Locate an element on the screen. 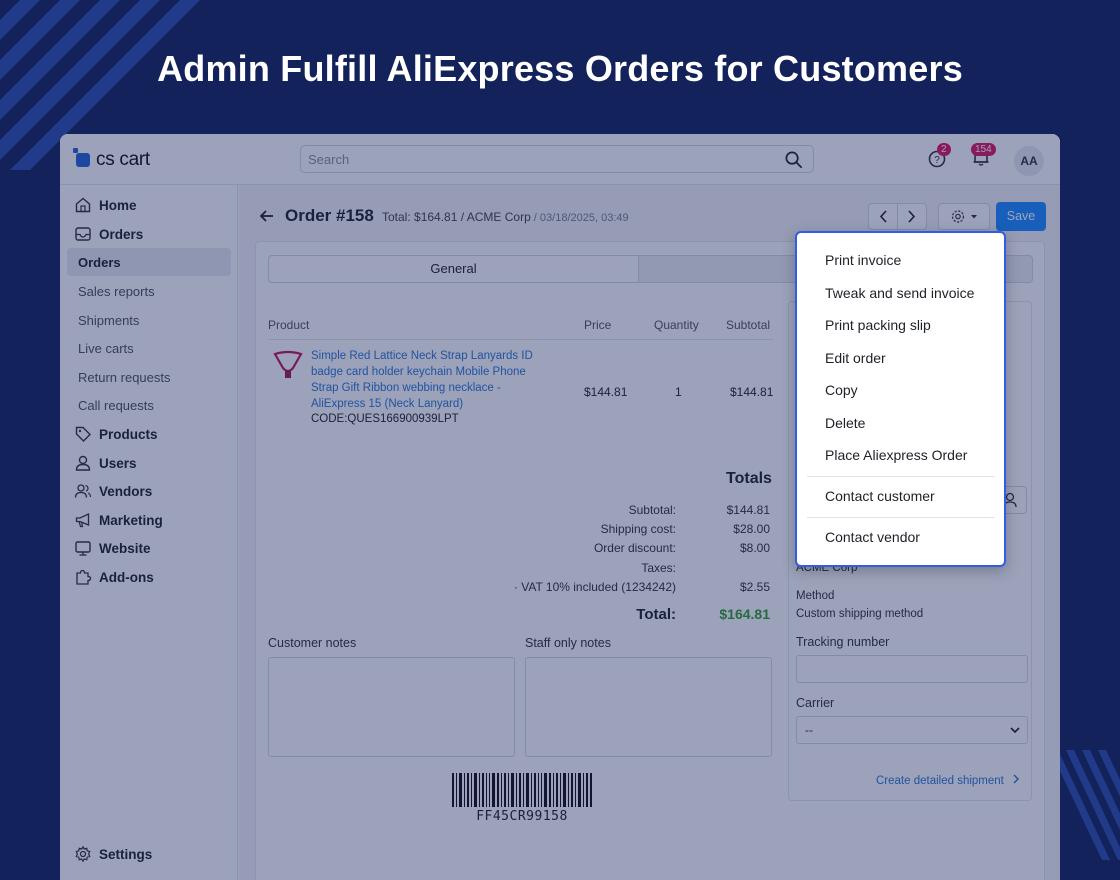  menu-item-print-packing-slip: Print packing slip is located at coordinates (878, 325).